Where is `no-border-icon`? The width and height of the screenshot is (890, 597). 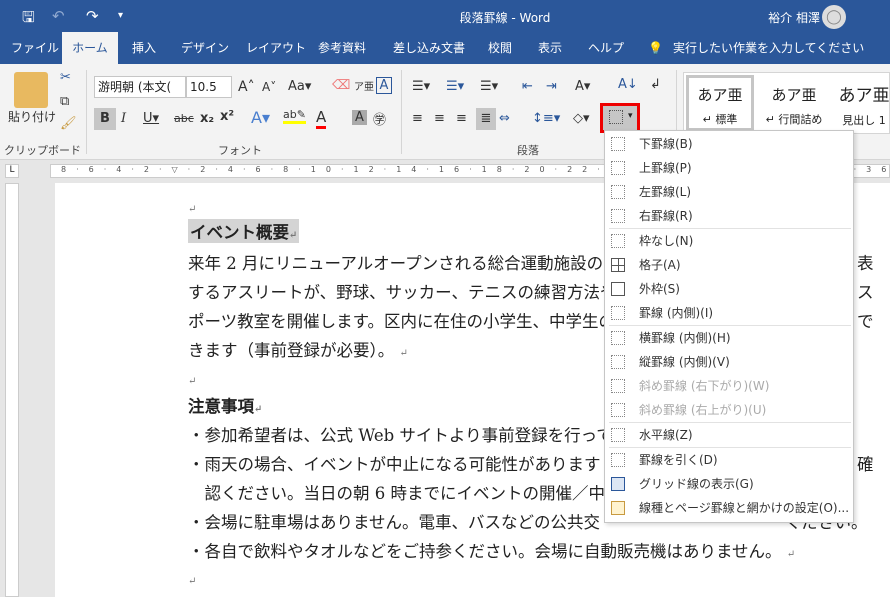
no-border-icon is located at coordinates (618, 241).